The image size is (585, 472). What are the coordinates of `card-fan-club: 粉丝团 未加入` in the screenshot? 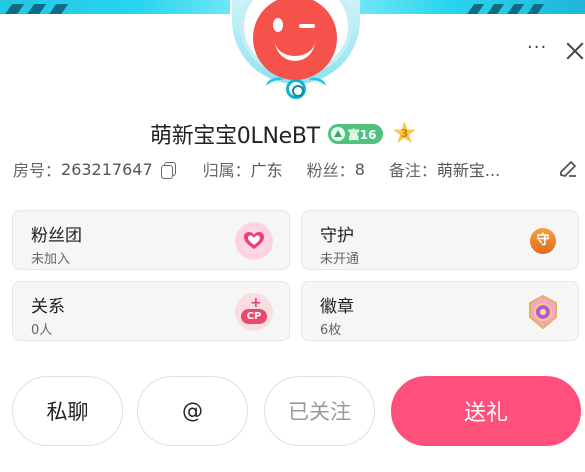 It's located at (151, 240).